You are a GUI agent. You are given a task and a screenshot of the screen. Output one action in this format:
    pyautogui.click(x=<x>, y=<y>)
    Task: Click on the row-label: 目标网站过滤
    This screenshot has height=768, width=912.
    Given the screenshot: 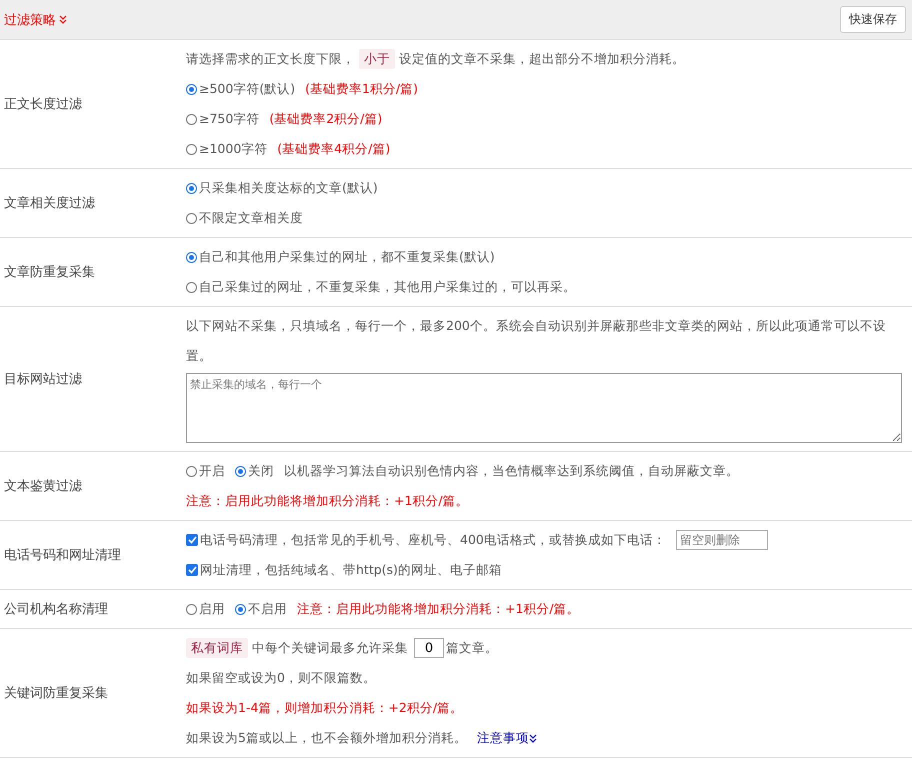 What is the action you would take?
    pyautogui.click(x=43, y=379)
    